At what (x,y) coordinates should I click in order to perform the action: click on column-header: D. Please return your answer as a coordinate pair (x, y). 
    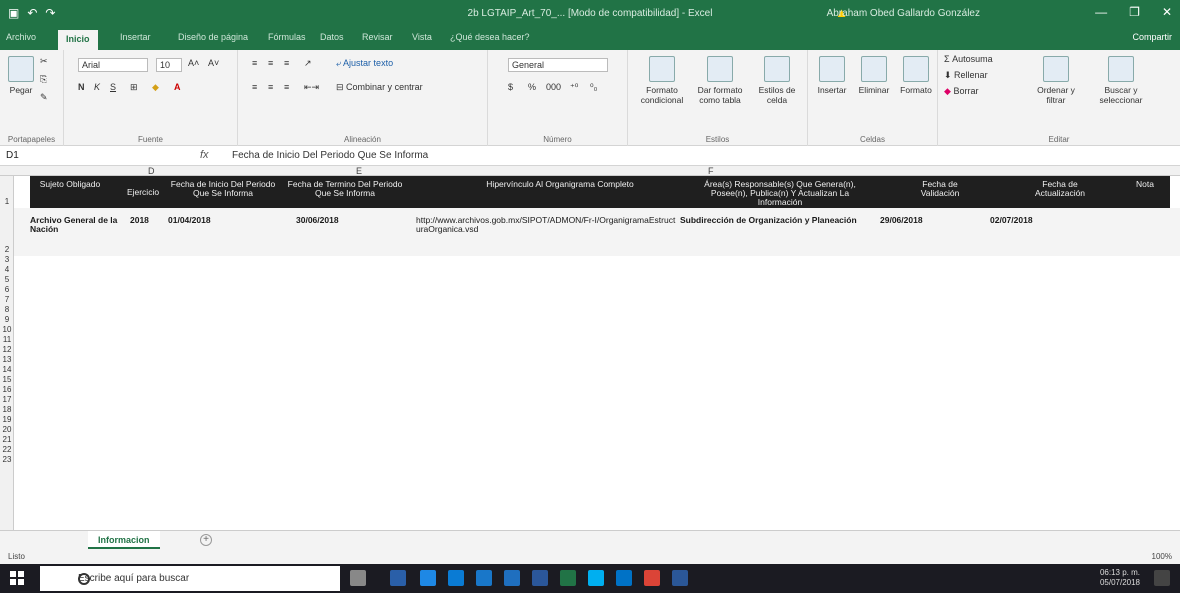
    Looking at the image, I should click on (151, 171).